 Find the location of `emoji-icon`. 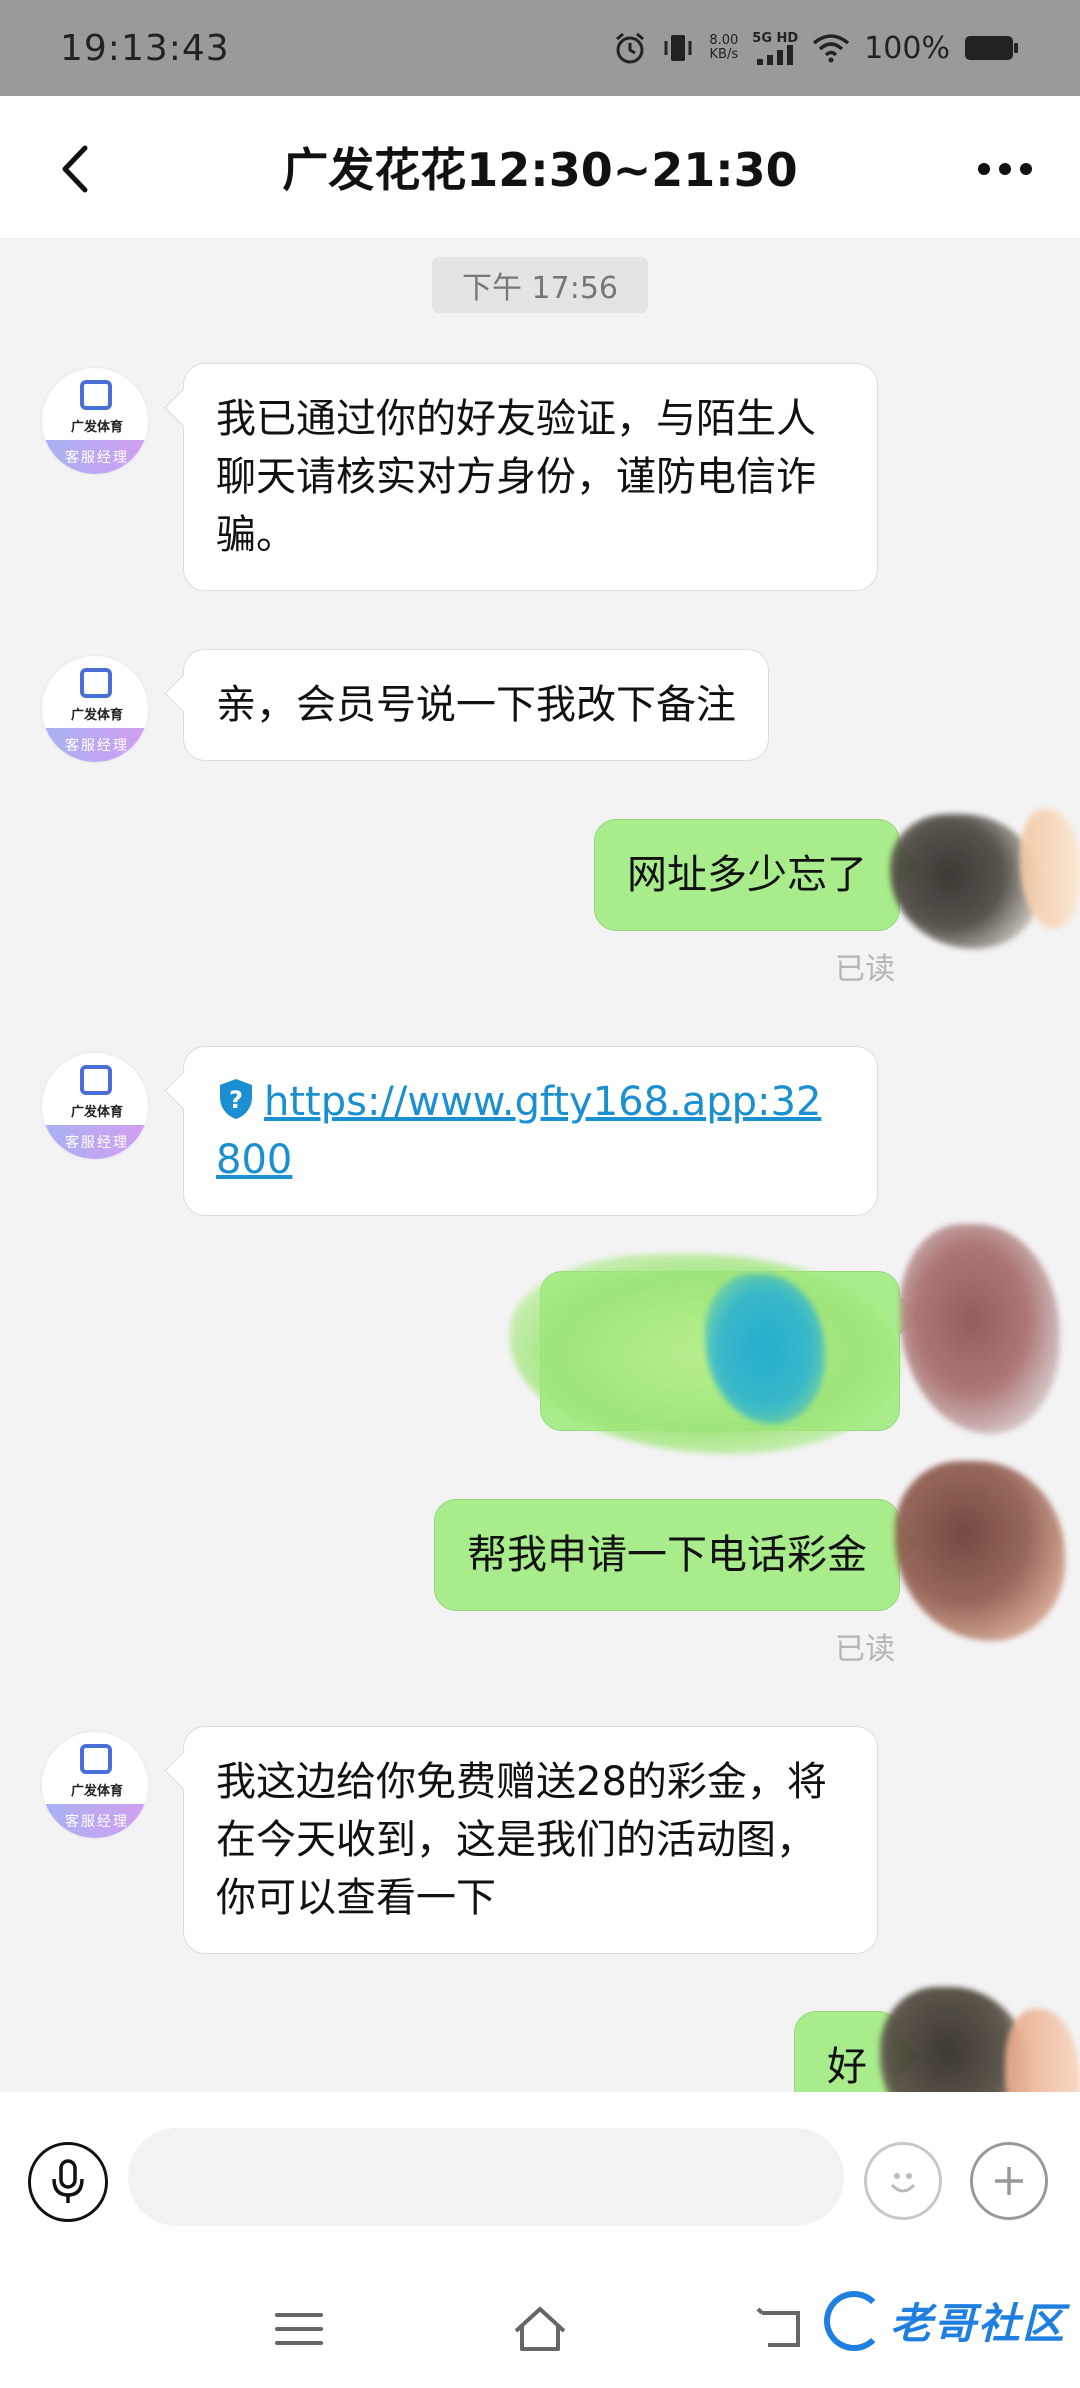

emoji-icon is located at coordinates (903, 2183).